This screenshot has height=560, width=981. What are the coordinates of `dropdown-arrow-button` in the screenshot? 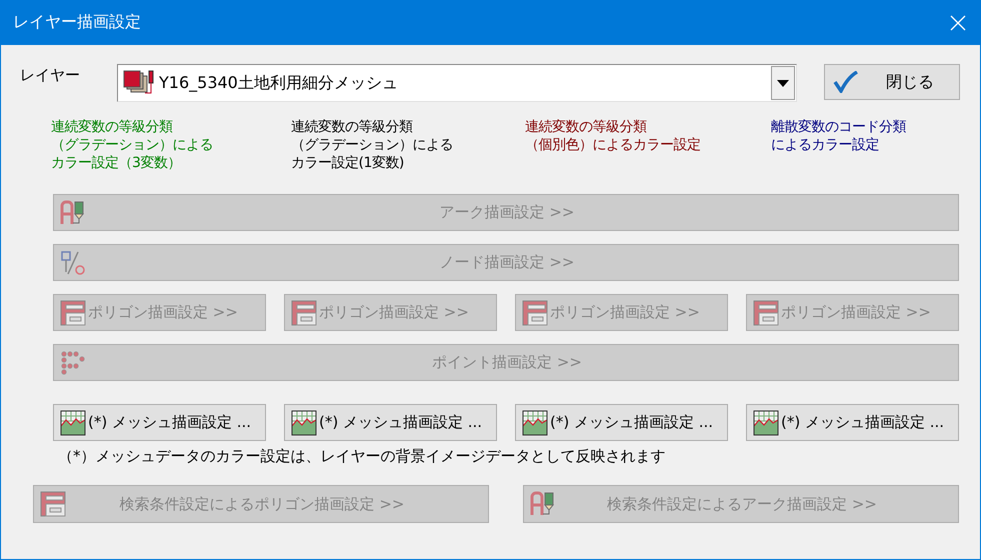 It's located at (783, 83).